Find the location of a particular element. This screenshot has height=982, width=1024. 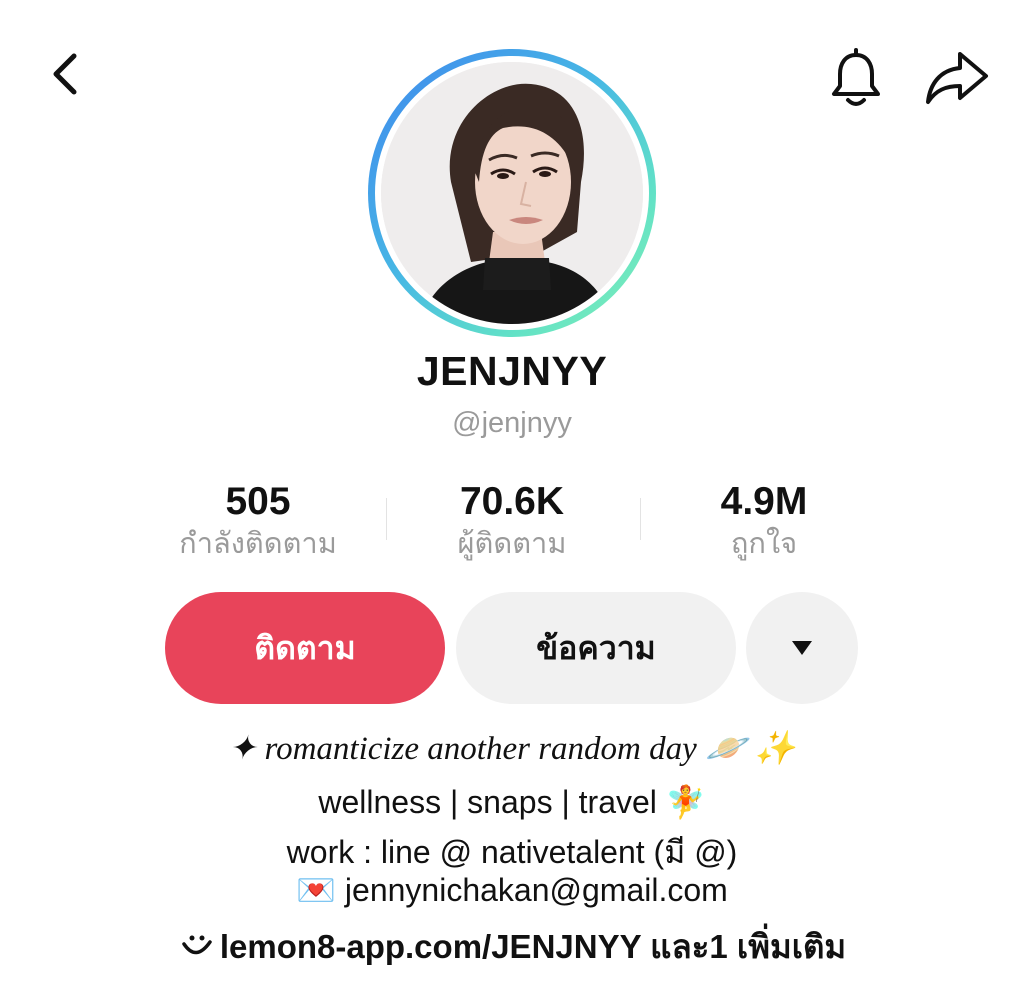

avatar-photo is located at coordinates (512, 193).